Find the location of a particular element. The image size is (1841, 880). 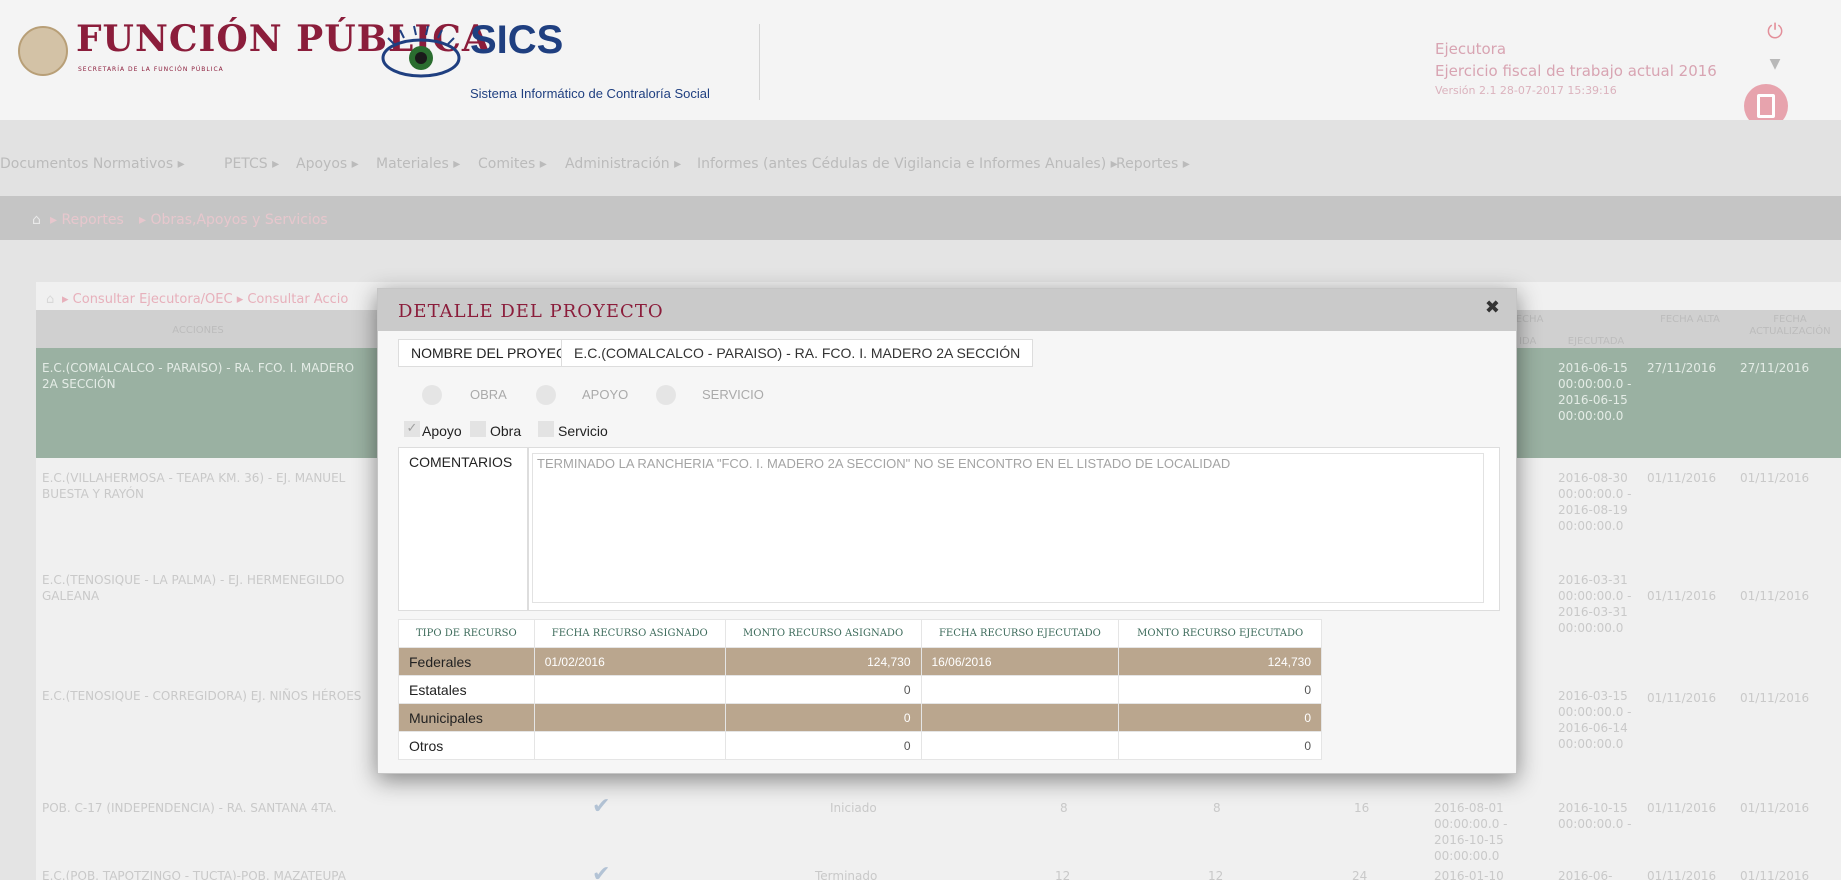

checkbox-obra is located at coordinates (478, 429).